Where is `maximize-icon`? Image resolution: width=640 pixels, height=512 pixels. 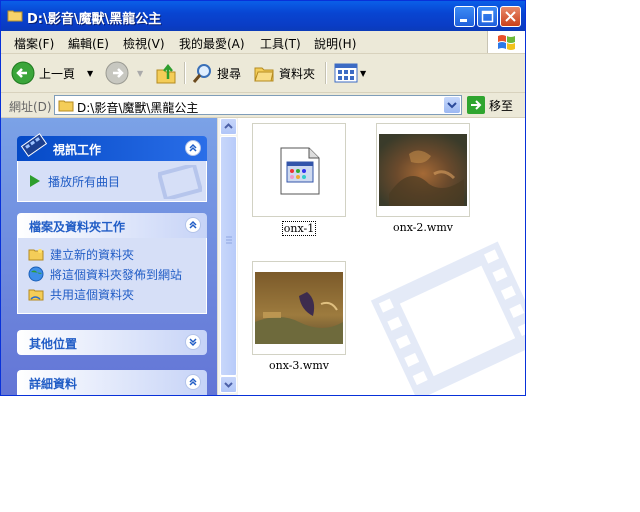
maximize-icon is located at coordinates (487, 16).